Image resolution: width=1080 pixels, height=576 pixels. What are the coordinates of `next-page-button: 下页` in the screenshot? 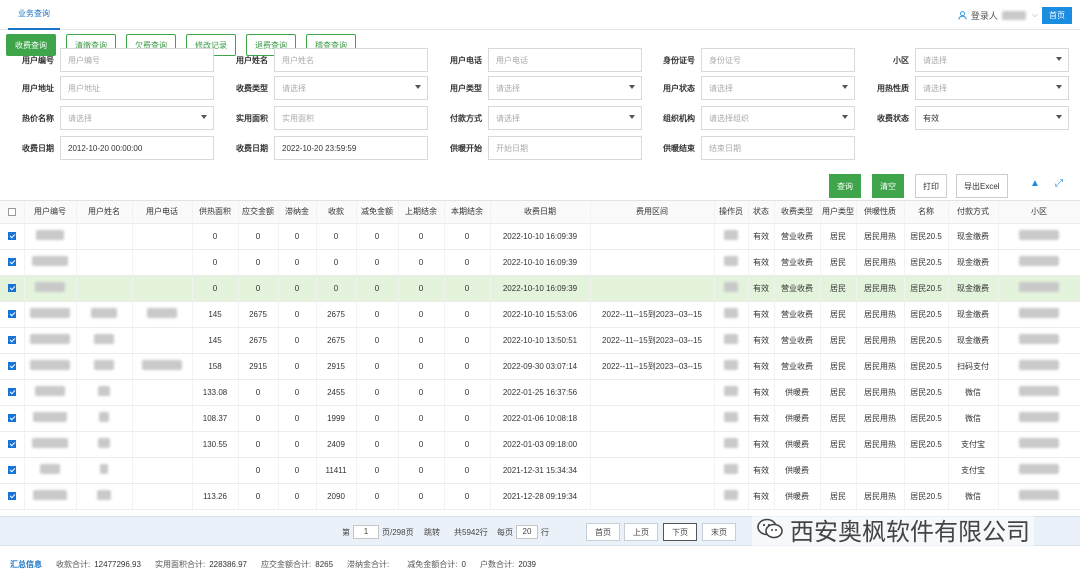 It's located at (680, 532).